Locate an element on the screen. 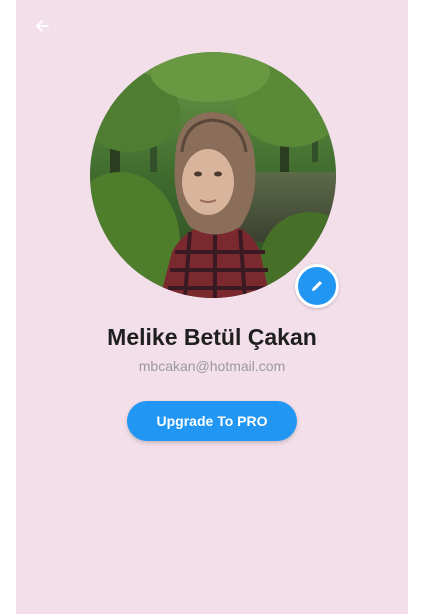 The width and height of the screenshot is (423, 614). back-button is located at coordinates (42, 26).